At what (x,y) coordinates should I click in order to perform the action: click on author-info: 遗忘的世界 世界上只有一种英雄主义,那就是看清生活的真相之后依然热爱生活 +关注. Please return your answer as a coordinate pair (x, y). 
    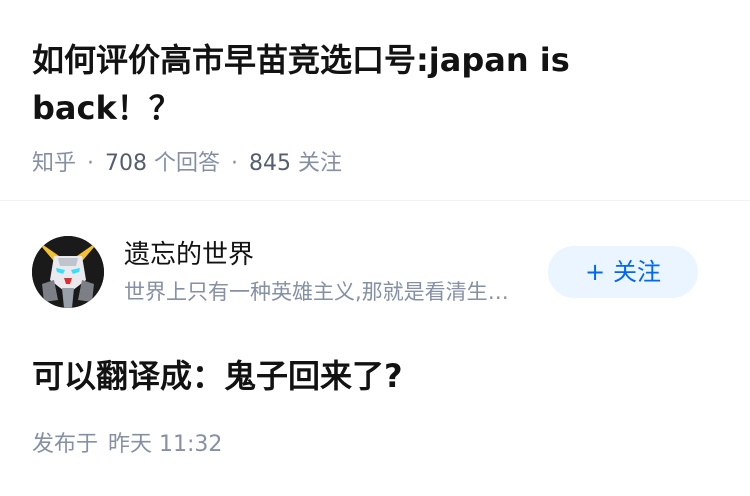
    Looking at the image, I should click on (375, 272).